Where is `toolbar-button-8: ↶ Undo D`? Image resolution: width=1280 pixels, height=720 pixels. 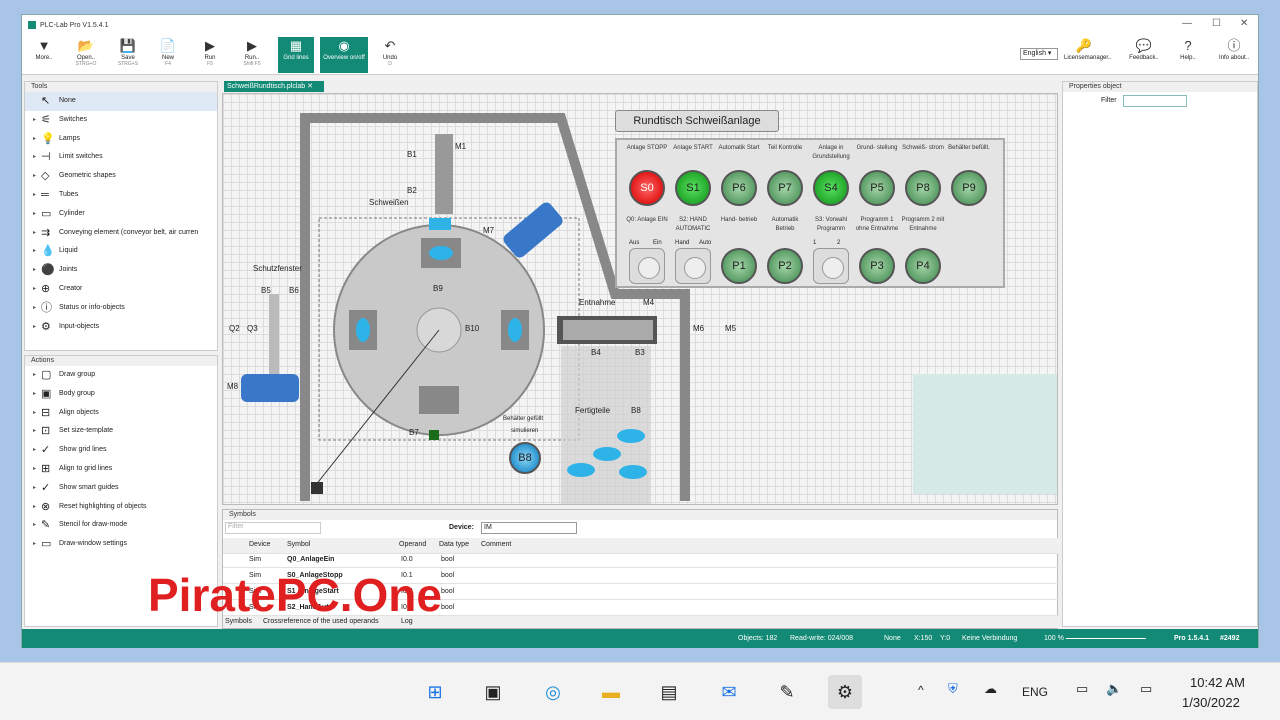
toolbar-button-8: ↶ Undo D is located at coordinates (390, 55).